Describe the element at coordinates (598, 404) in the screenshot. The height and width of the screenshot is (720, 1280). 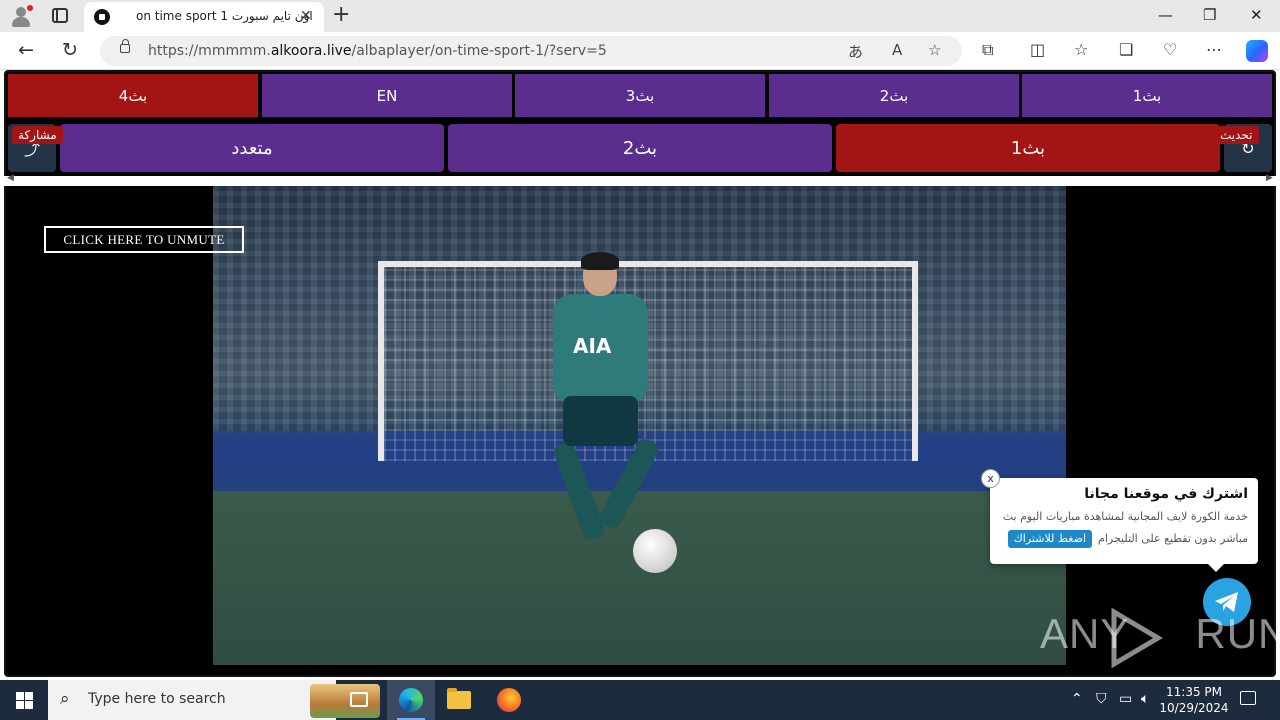
I see `video-footballer: AIA` at that location.